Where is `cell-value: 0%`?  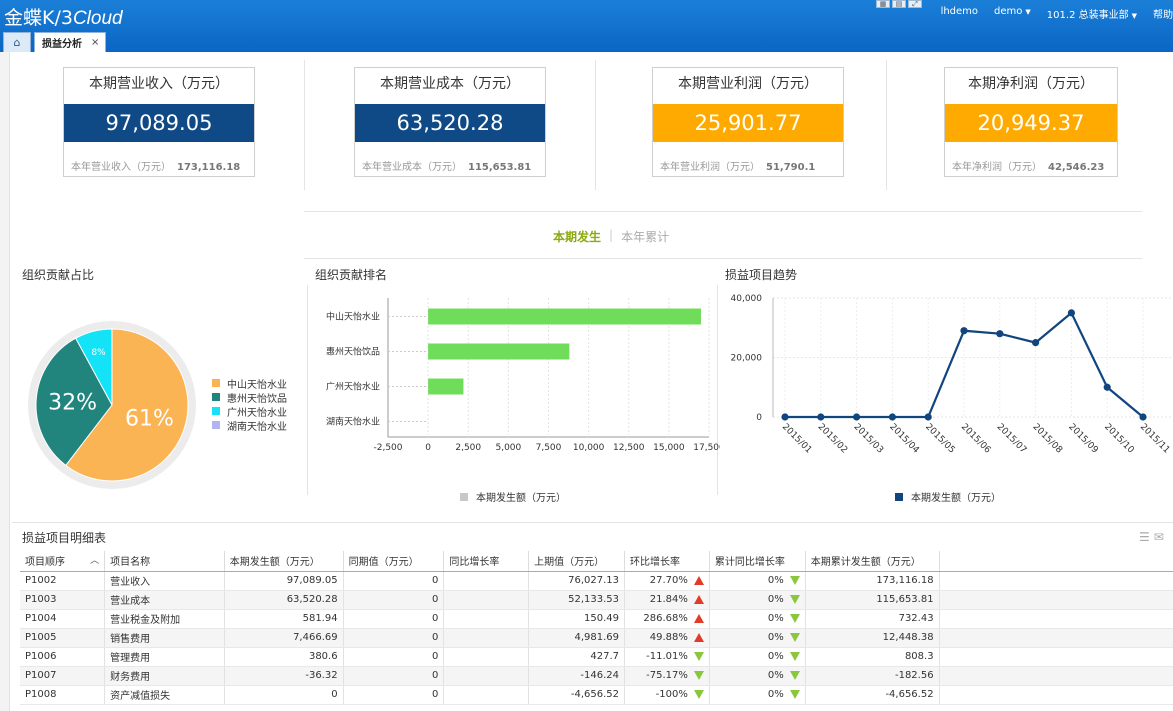 cell-value: 0% is located at coordinates (775, 580).